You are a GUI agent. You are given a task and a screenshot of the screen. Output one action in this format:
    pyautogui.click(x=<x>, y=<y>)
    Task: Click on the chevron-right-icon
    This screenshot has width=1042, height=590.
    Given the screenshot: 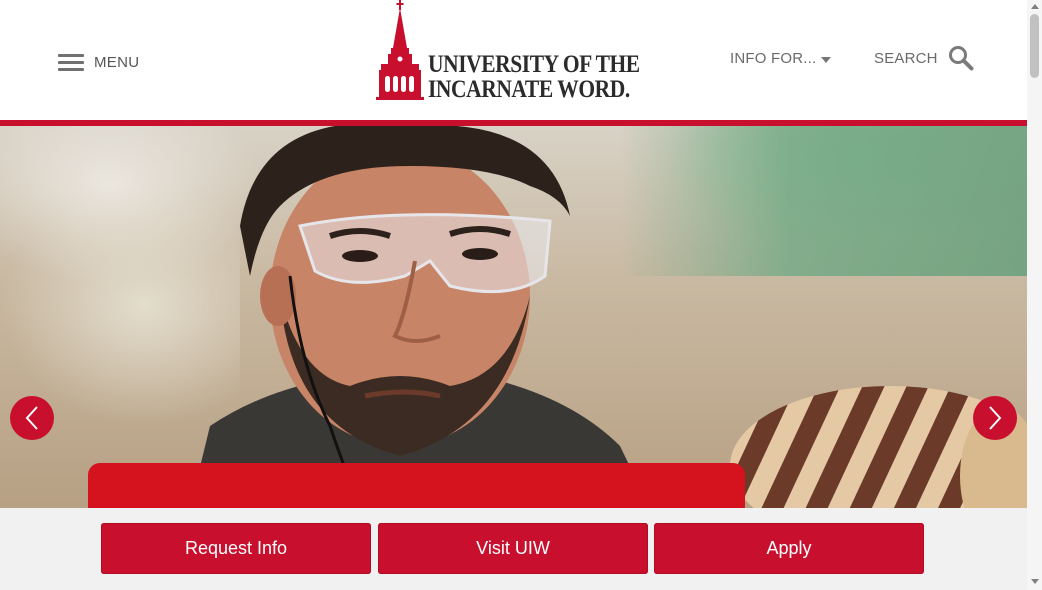 What is the action you would take?
    pyautogui.click(x=995, y=418)
    